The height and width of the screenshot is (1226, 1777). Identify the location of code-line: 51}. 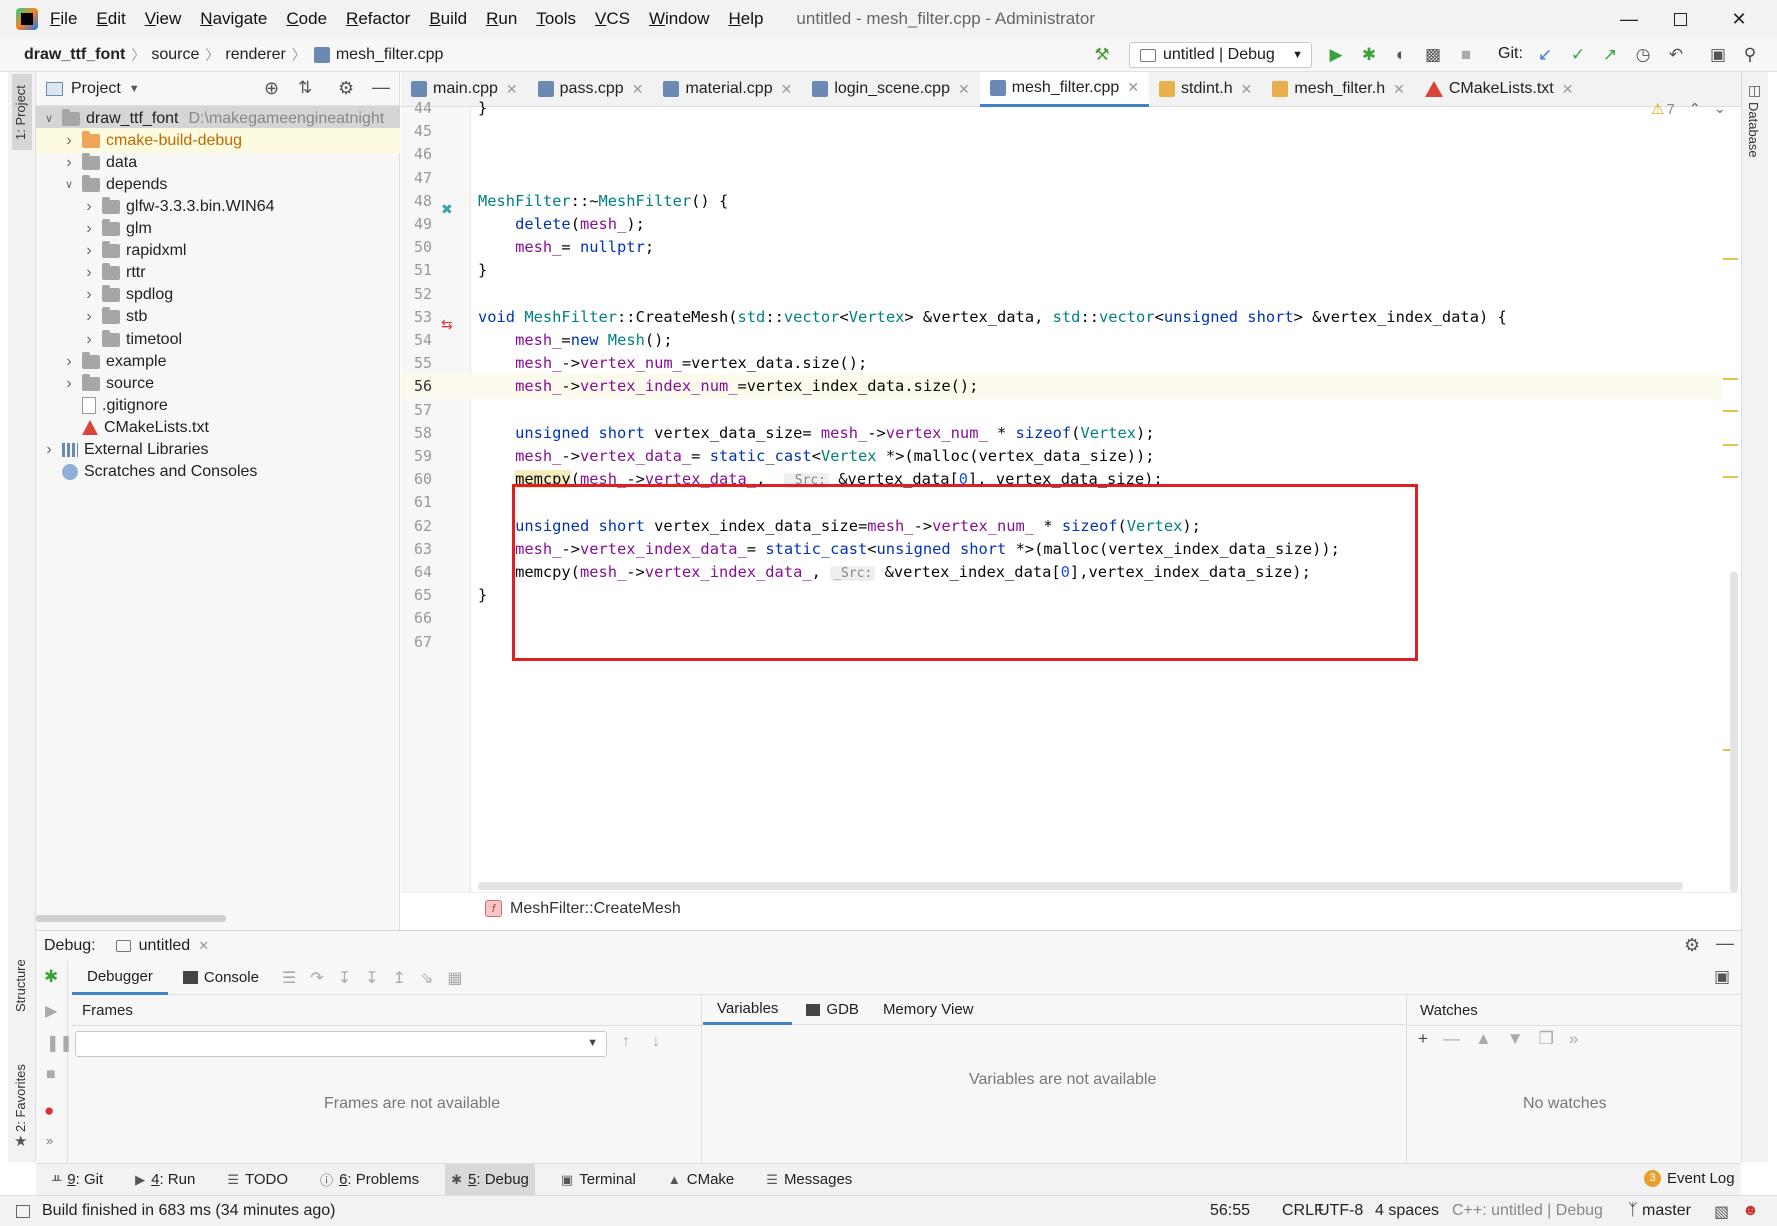
(1061, 270).